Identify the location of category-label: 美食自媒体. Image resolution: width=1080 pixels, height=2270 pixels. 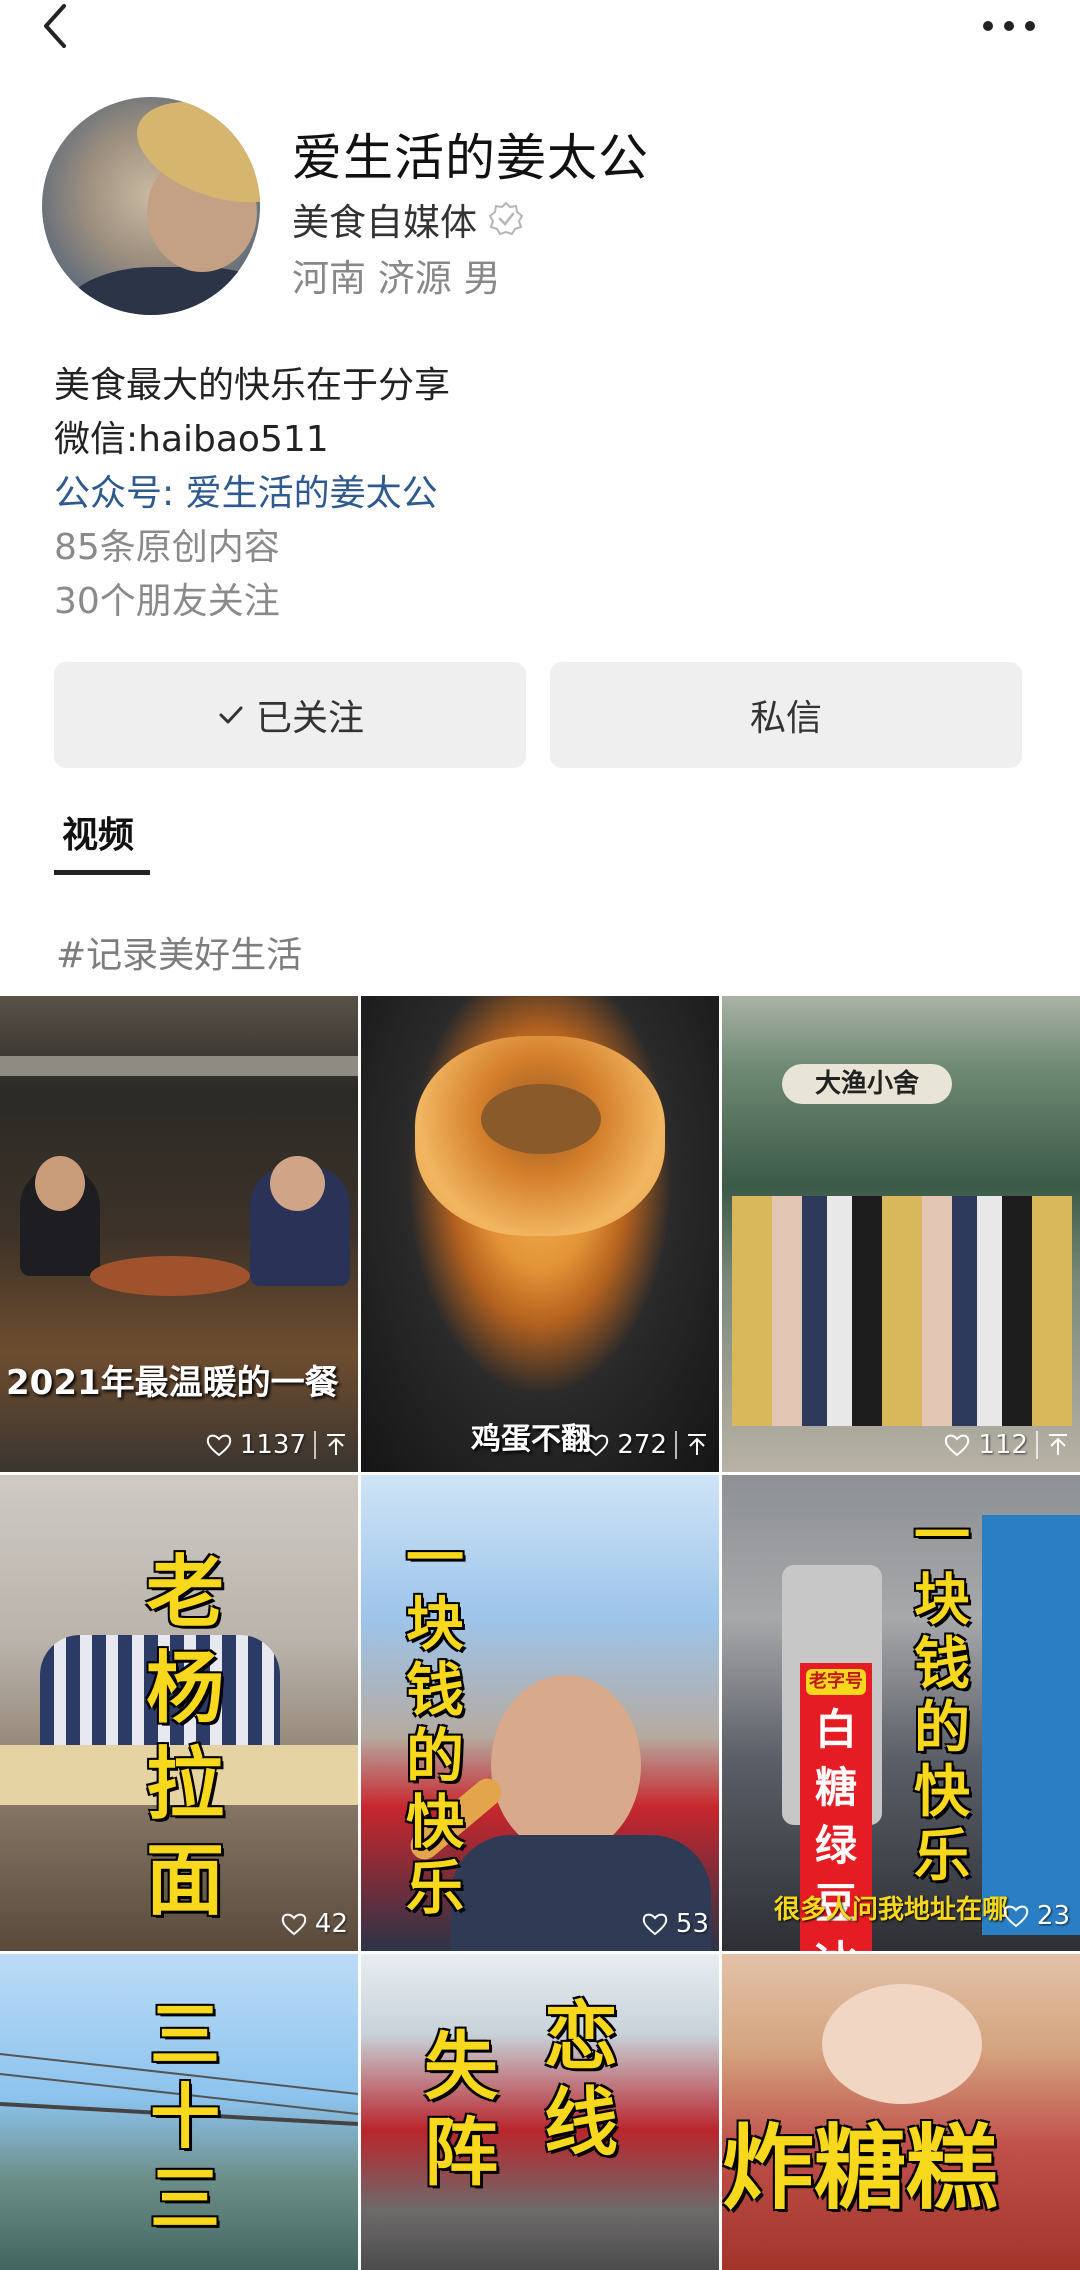
(384, 222).